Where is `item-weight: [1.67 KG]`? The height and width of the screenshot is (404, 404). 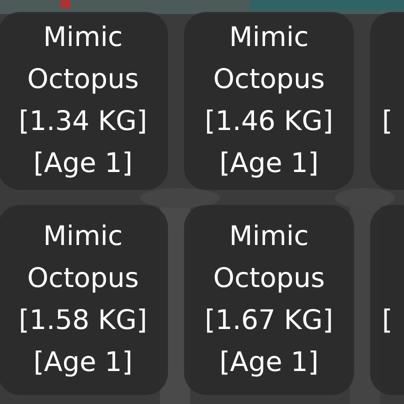 item-weight: [1.67 KG] is located at coordinates (269, 321).